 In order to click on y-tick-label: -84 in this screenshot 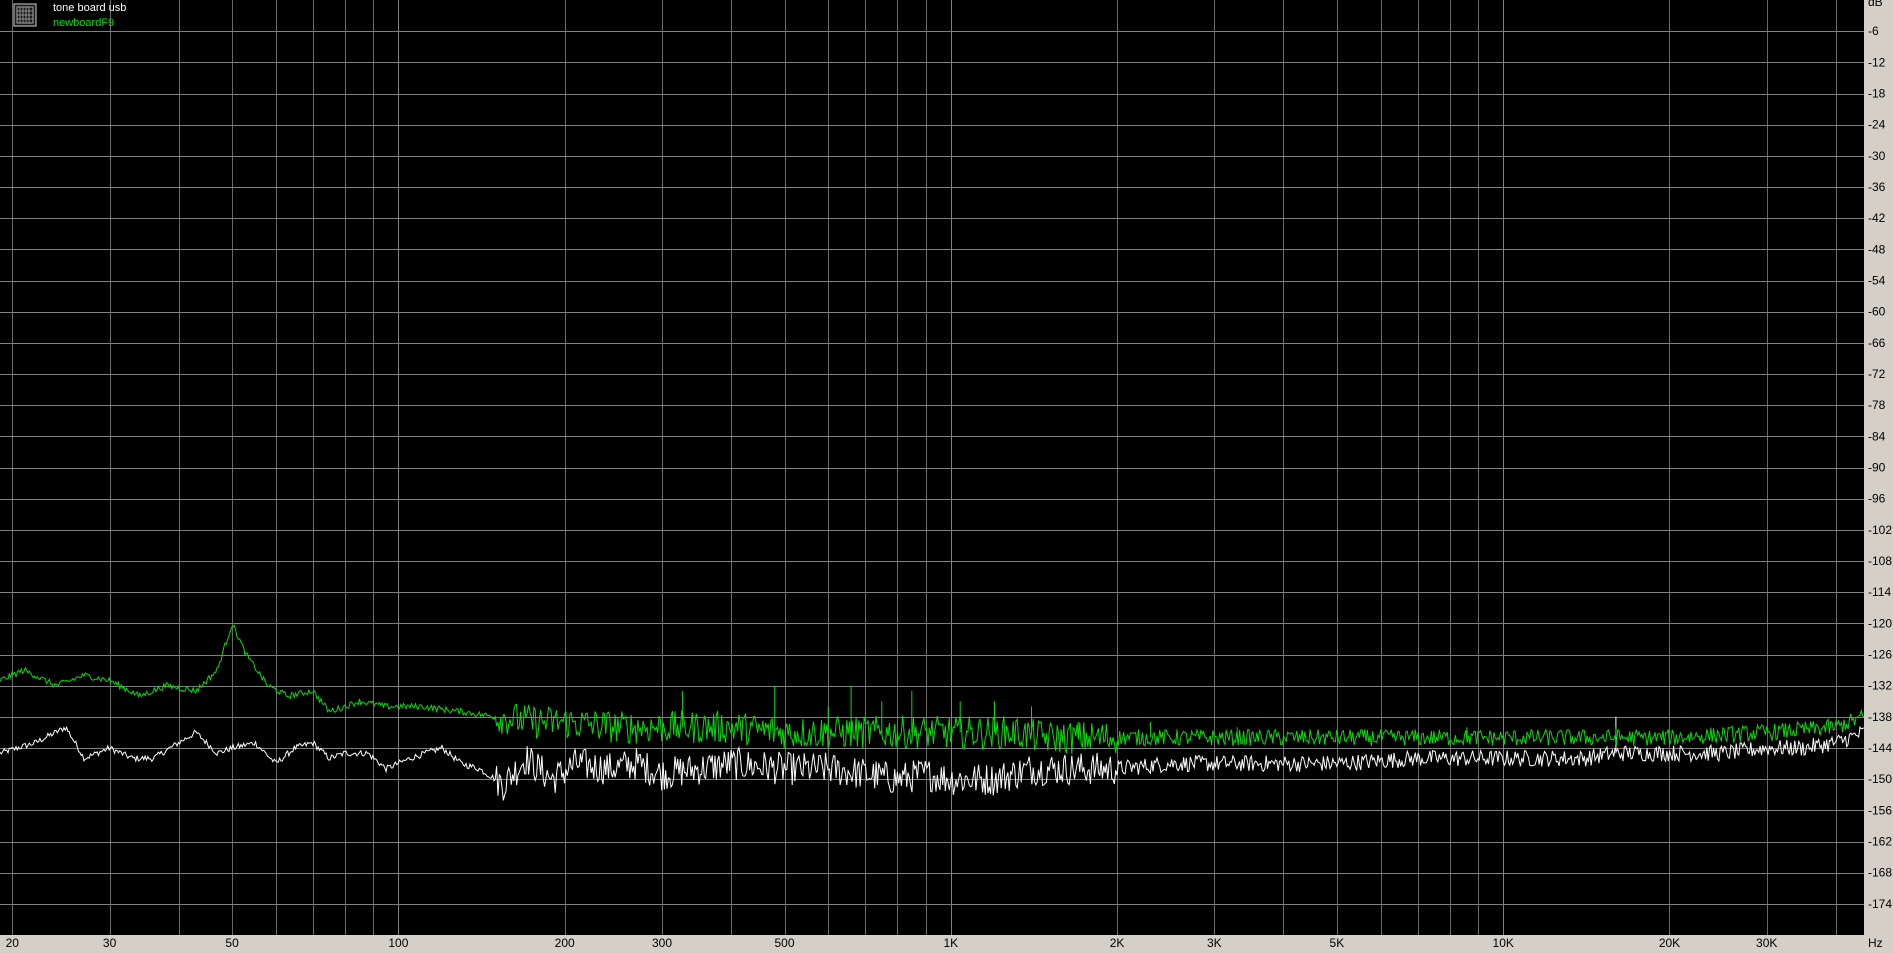, I will do `click(1877, 436)`.